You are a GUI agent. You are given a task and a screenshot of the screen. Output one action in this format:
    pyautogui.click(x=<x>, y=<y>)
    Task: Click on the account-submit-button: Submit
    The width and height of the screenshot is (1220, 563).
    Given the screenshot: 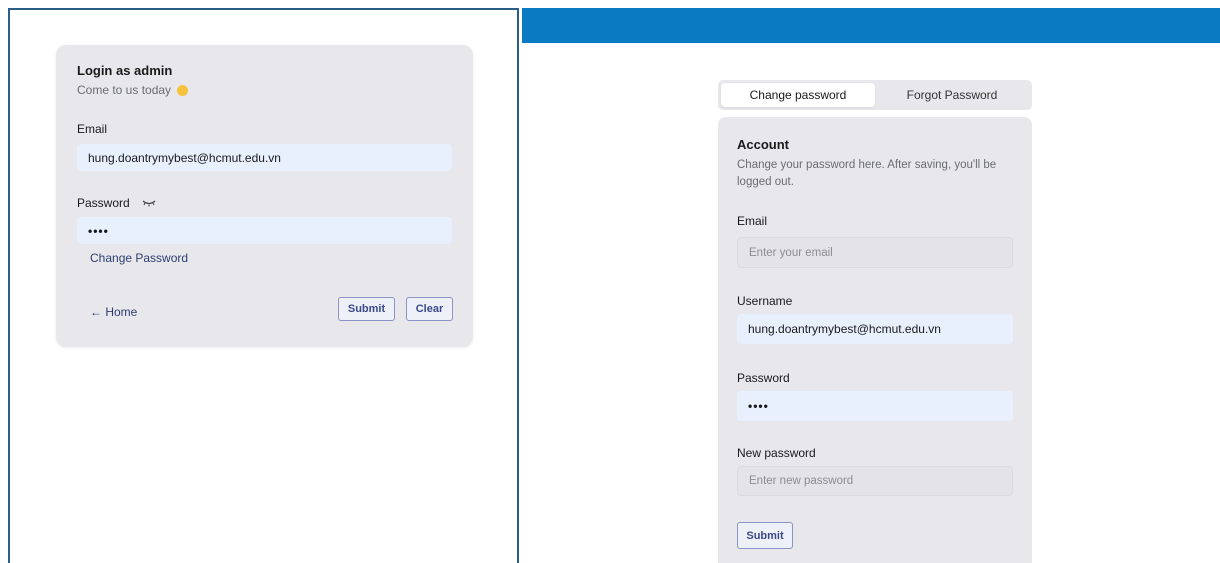 What is the action you would take?
    pyautogui.click(x=765, y=535)
    